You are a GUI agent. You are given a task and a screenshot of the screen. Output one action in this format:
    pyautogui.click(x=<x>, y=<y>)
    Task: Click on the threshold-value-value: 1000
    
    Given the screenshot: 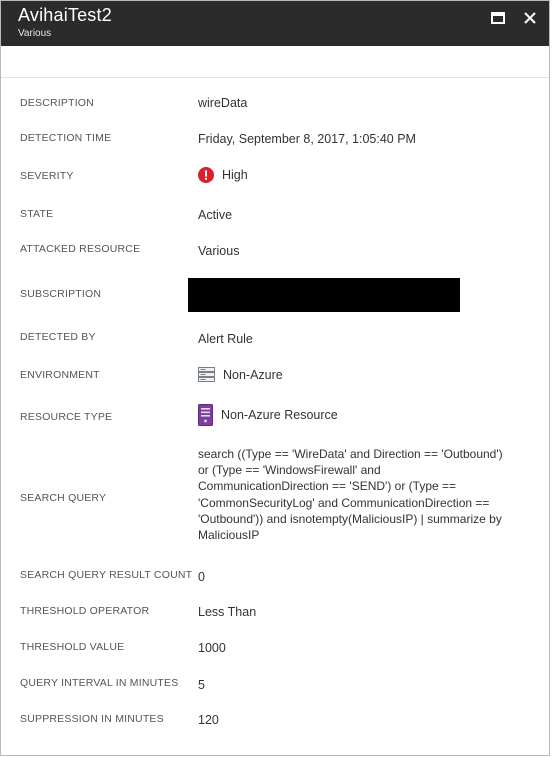 What is the action you would take?
    pyautogui.click(x=212, y=648)
    